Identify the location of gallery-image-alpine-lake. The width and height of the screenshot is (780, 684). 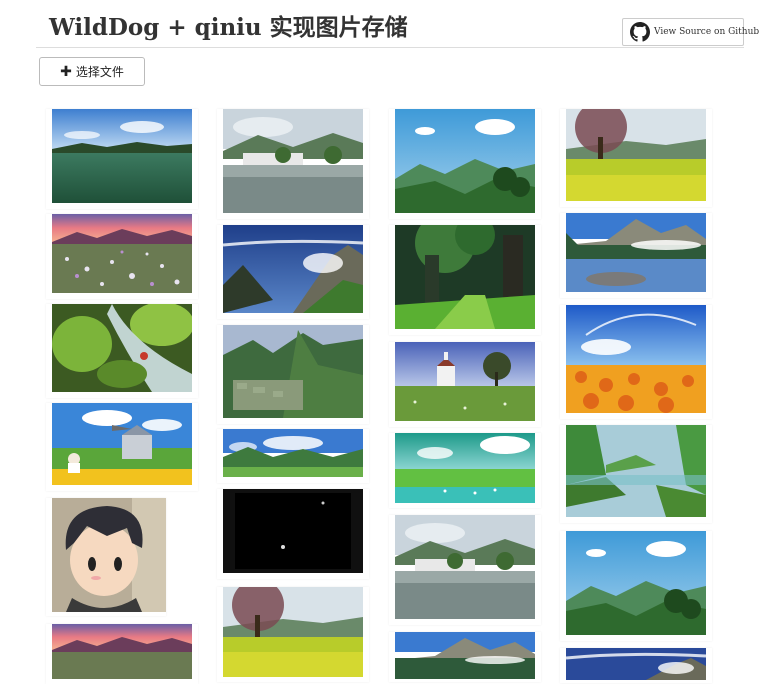
(465, 657).